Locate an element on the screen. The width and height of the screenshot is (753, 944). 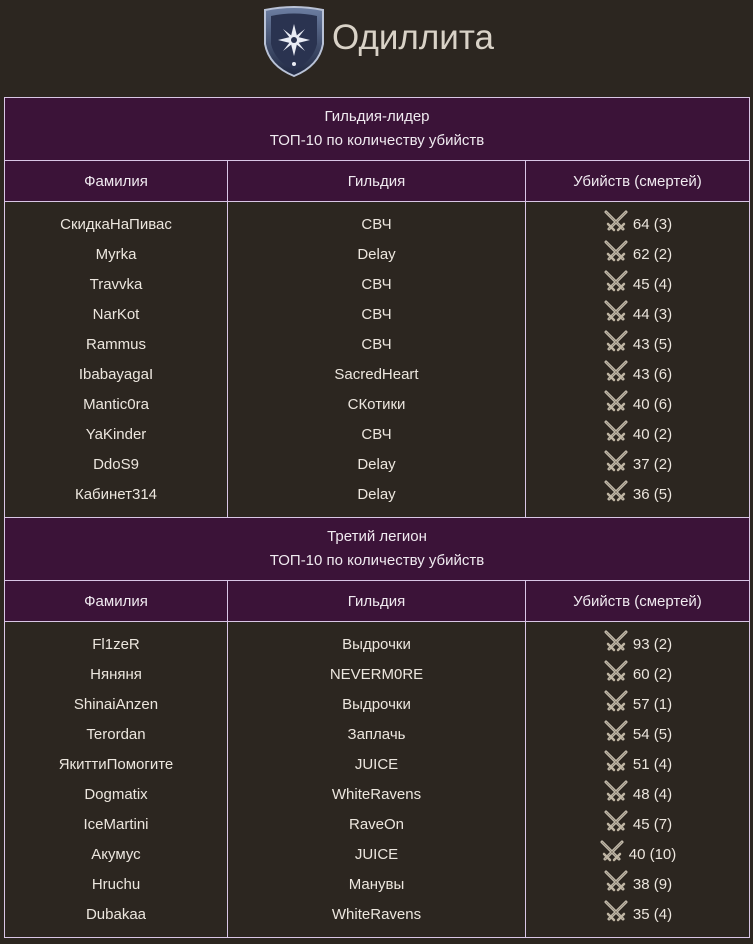
player-name: Rammus is located at coordinates (115, 344).